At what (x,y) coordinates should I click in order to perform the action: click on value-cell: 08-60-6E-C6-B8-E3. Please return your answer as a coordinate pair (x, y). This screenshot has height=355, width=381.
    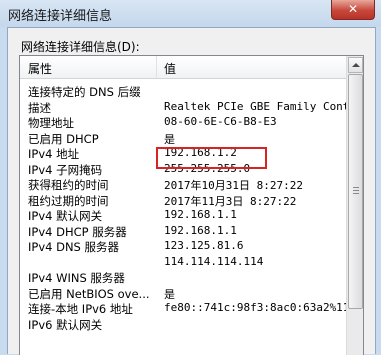
    Looking at the image, I should click on (220, 121).